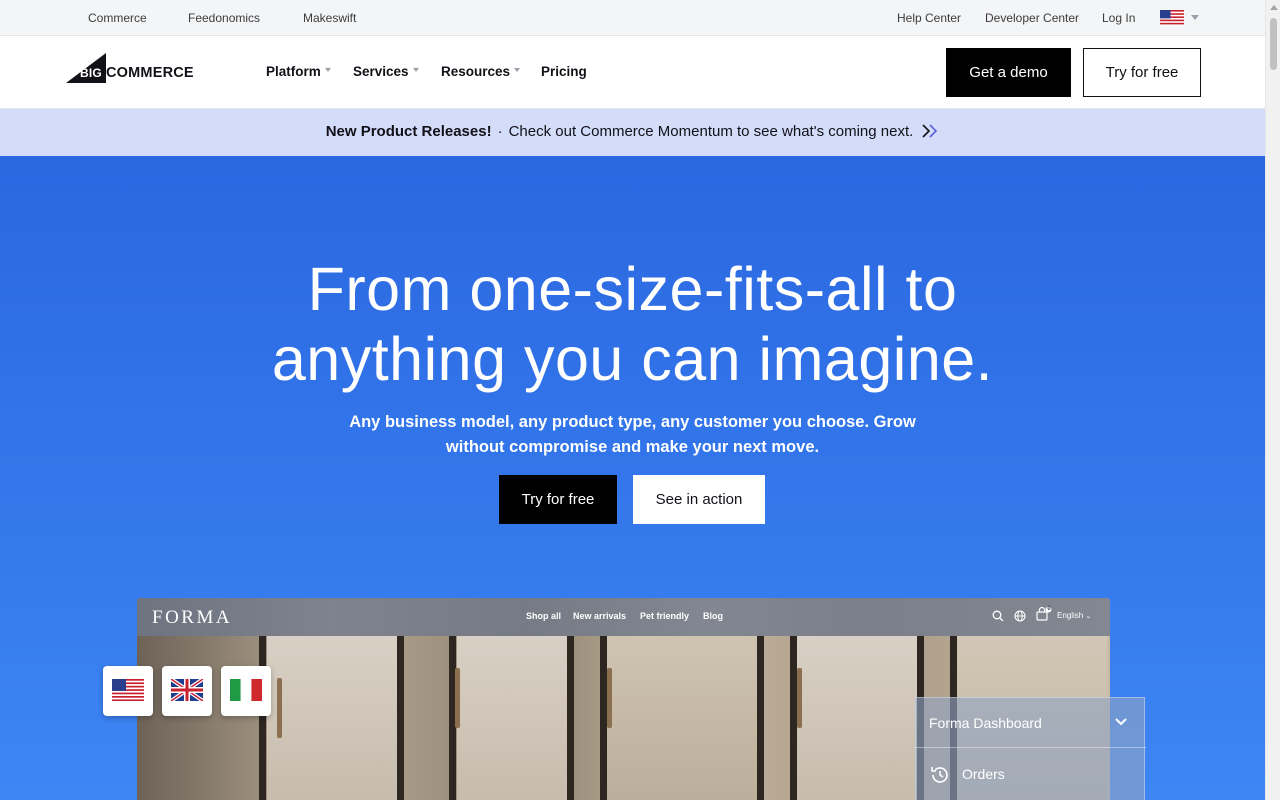  Describe the element at coordinates (1195, 17) in the screenshot. I see `region-chevron-down-icon` at that location.